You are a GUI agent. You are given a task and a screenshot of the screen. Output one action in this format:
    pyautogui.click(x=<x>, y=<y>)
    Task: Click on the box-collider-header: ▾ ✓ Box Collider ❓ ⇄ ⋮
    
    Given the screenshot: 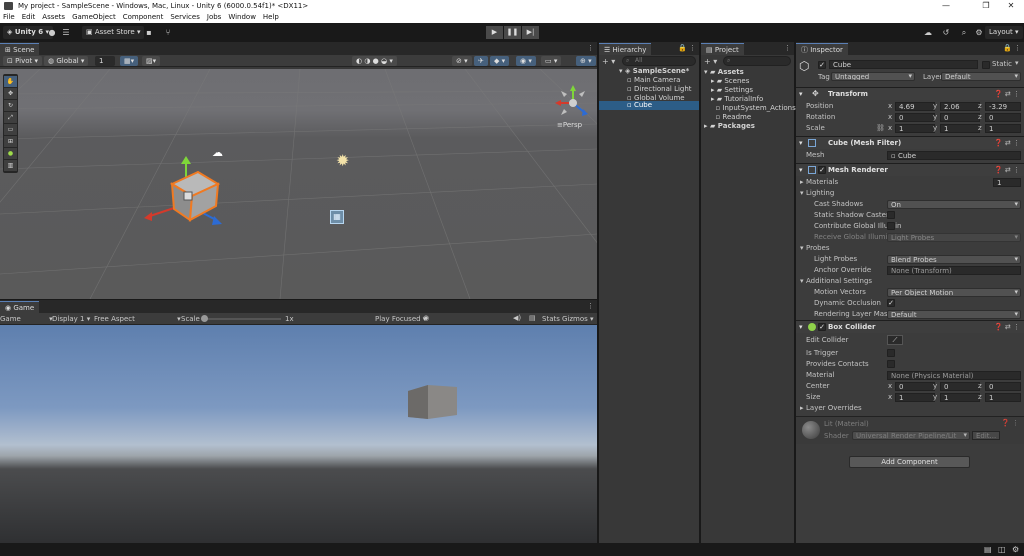 What is the action you would take?
    pyautogui.click(x=910, y=326)
    